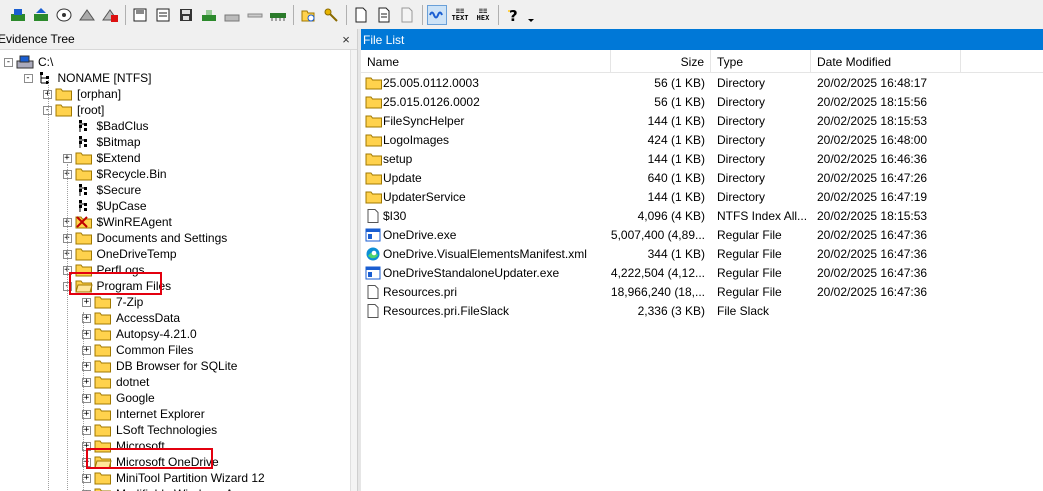  Describe the element at coordinates (486, 254) in the screenshot. I see `file-name-cell: OneDrive.VisualElementsManifest.xml` at that location.